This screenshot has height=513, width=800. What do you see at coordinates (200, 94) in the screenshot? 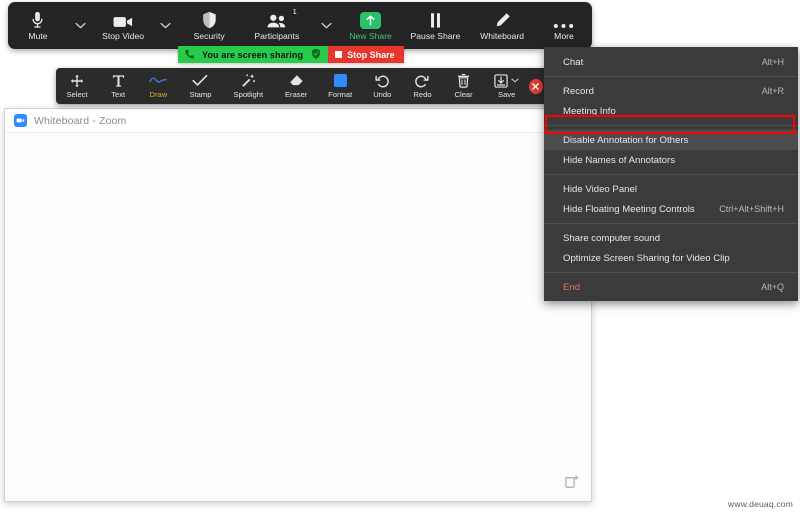
I see `annotation-tool-stamp-label: Stamp` at bounding box center [200, 94].